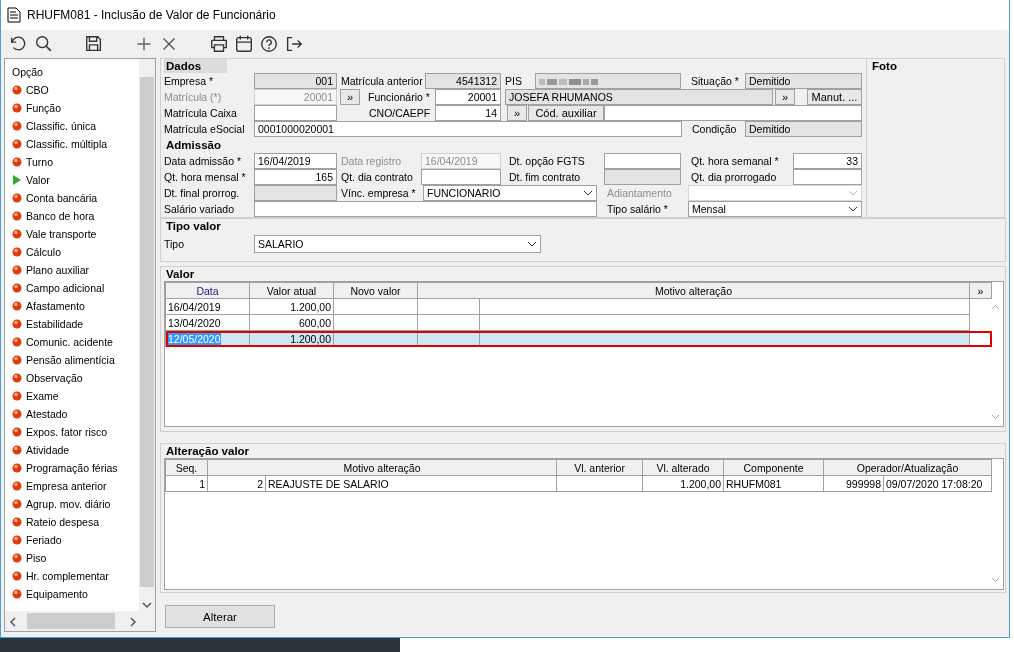 The image size is (1014, 652). I want to click on scroll-down-icon, so click(147, 605).